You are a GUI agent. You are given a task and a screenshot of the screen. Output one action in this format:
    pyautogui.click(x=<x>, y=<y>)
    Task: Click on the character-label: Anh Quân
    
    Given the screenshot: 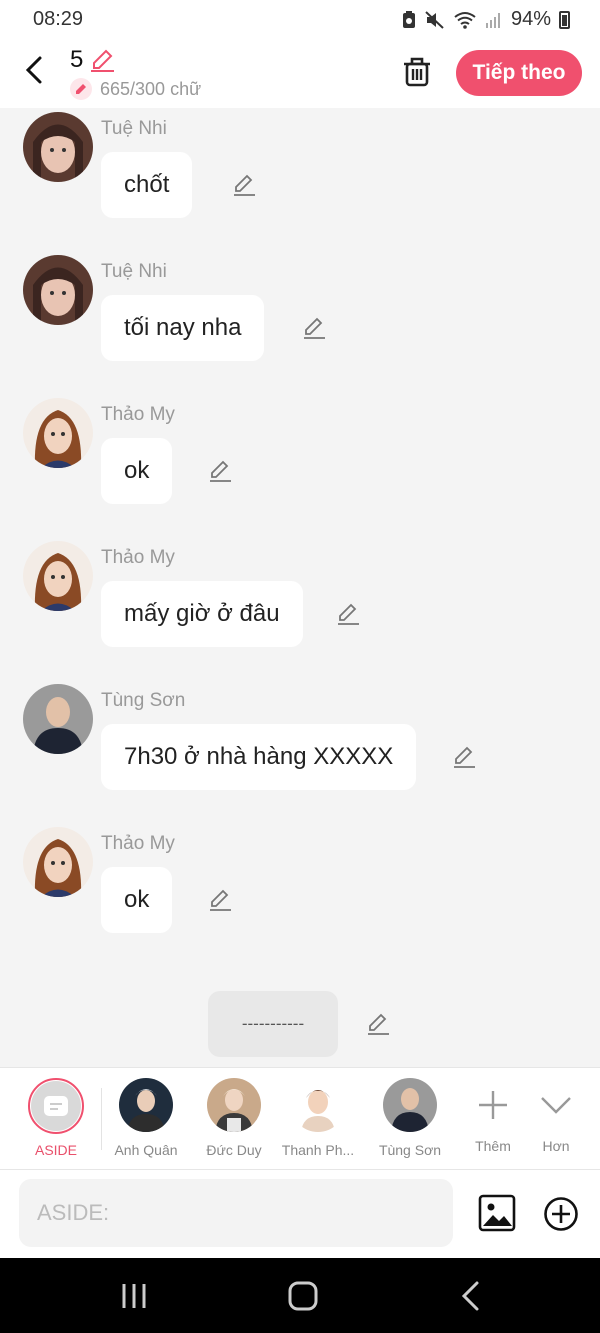 What is the action you would take?
    pyautogui.click(x=146, y=1150)
    